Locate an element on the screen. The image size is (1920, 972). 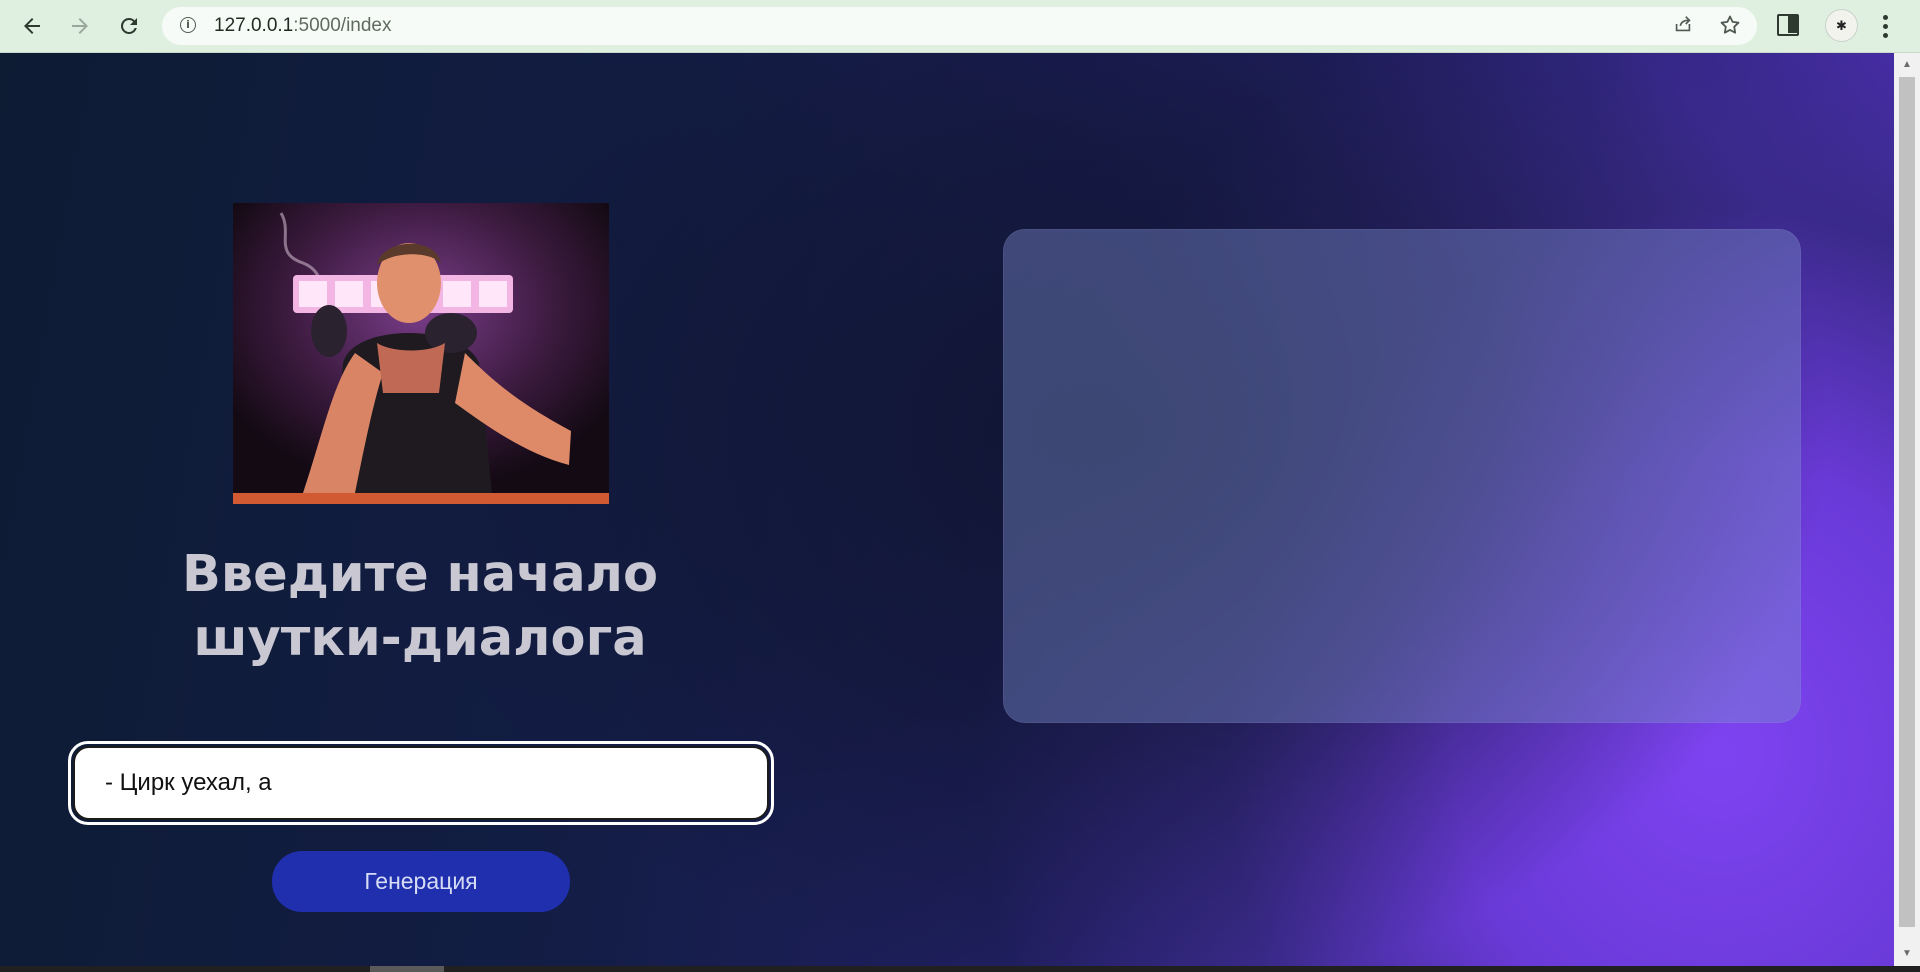
more-vert-icon is located at coordinates (1885, 26).